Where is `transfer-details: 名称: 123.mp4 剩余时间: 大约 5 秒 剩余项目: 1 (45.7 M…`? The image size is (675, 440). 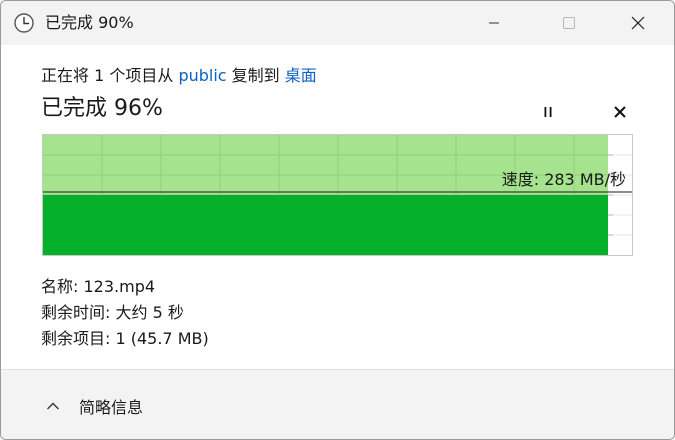 transfer-details: 名称: 123.mp4 剩余时间: 大约 5 秒 剩余项目: 1 (45.7 M… is located at coordinates (125, 313).